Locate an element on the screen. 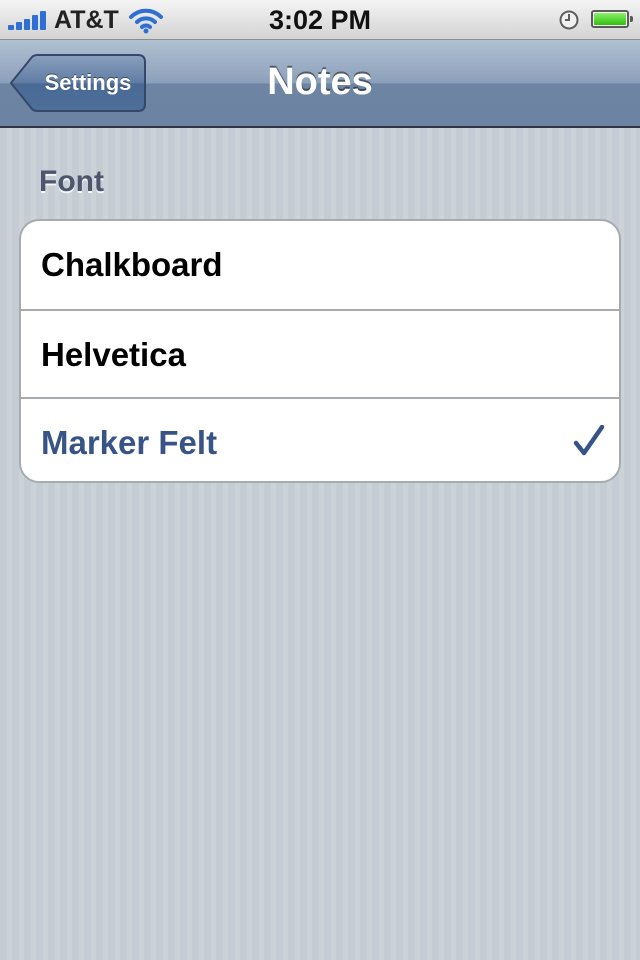 The width and height of the screenshot is (640, 960). font-option-marker-felt: Marker Felt is located at coordinates (320, 439).